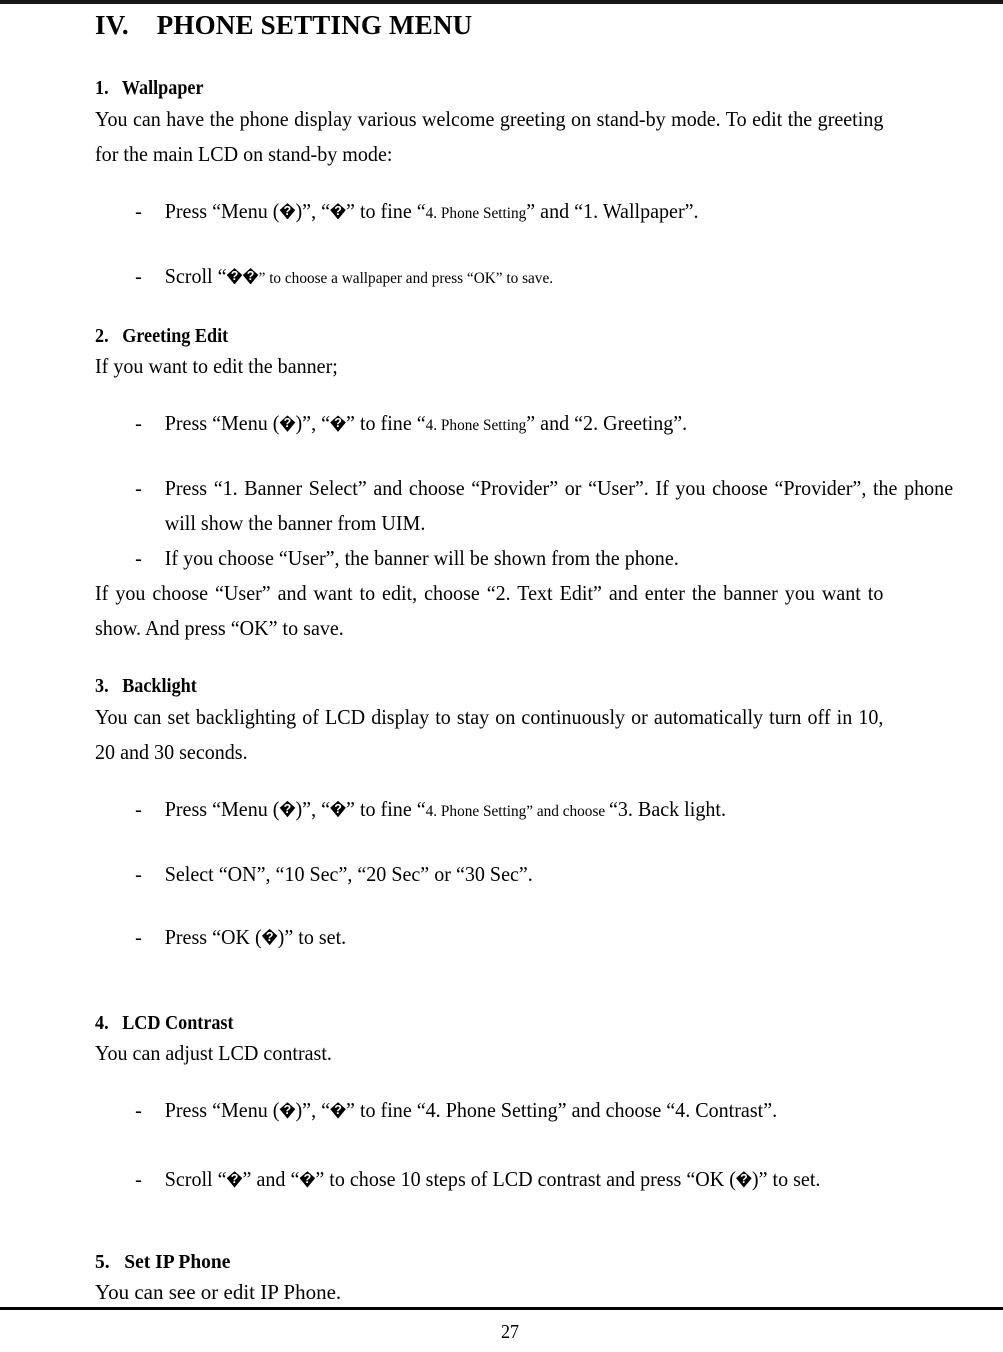 Image resolution: width=1003 pixels, height=1352 pixels. I want to click on section-heading-1: 1. Wallpaper, so click(462, 89).